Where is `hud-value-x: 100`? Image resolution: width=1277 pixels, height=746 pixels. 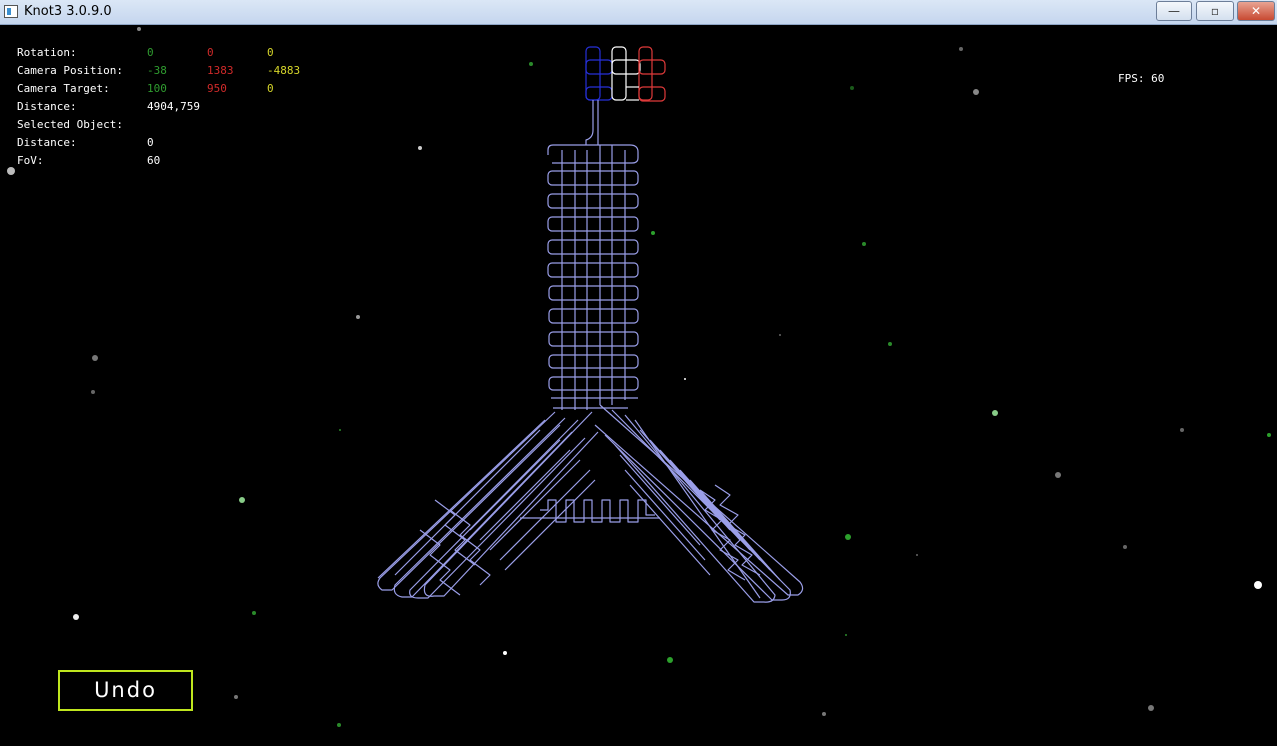 hud-value-x: 100 is located at coordinates (157, 88).